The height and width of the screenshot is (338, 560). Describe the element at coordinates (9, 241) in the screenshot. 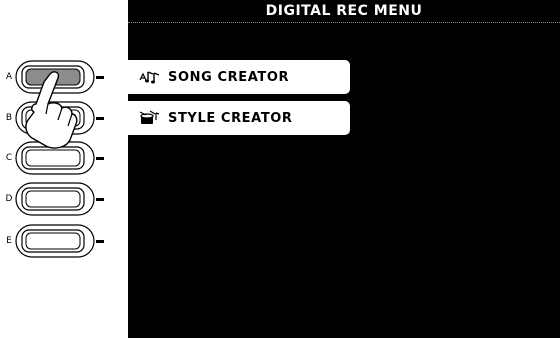

I see `side-label-e: E` at that location.